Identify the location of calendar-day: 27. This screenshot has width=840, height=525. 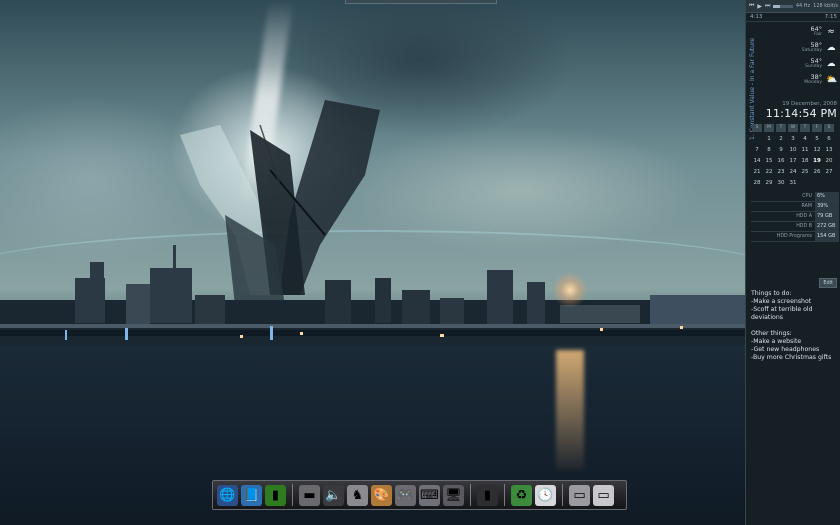
(829, 172).